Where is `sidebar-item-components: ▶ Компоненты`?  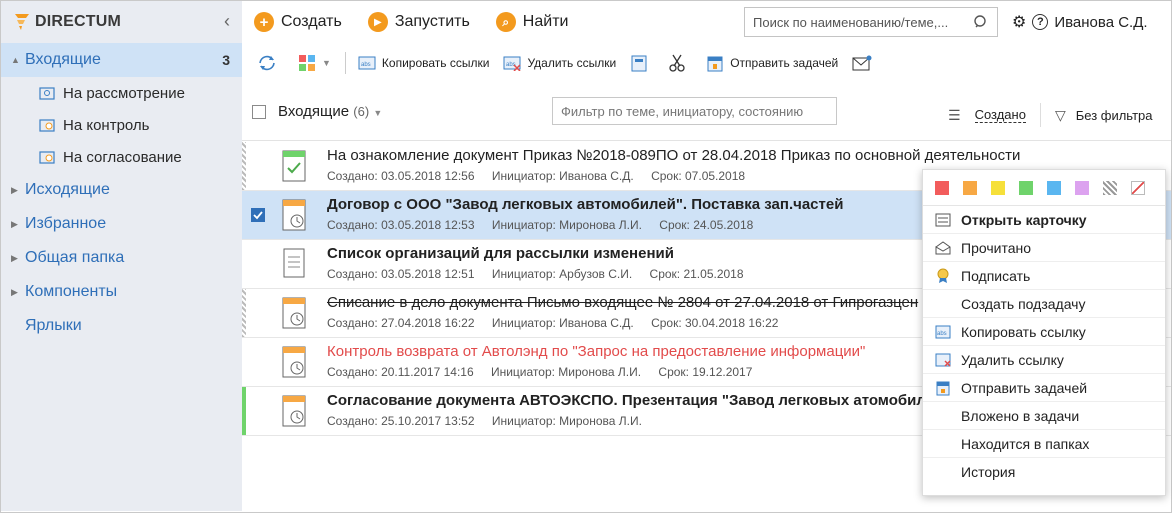
sidebar-item-components: ▶ Компоненты is located at coordinates (121, 292).